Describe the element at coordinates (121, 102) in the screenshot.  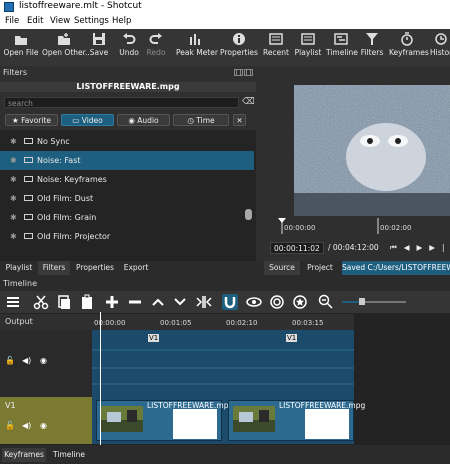
I see `filter-search-input: search` at that location.